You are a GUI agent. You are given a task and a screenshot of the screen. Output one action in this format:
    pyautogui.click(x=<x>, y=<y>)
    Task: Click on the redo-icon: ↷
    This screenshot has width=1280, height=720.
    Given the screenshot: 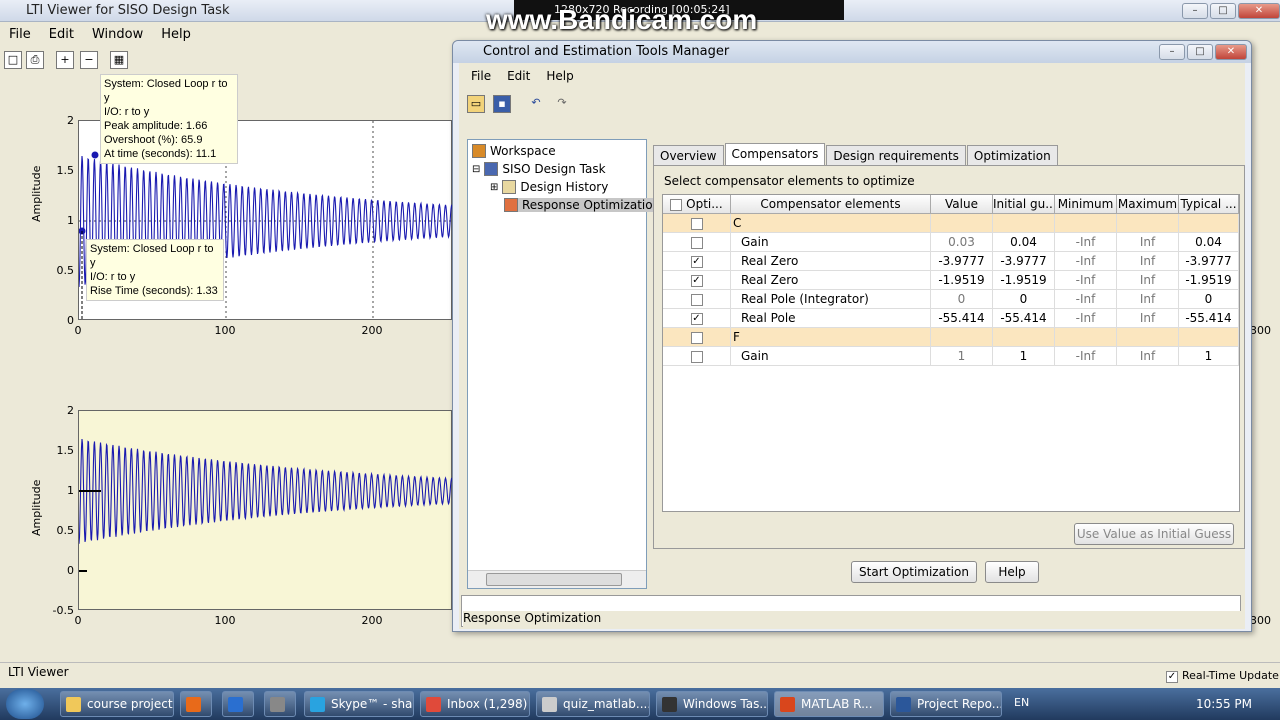 What is the action you would take?
    pyautogui.click(x=562, y=104)
    